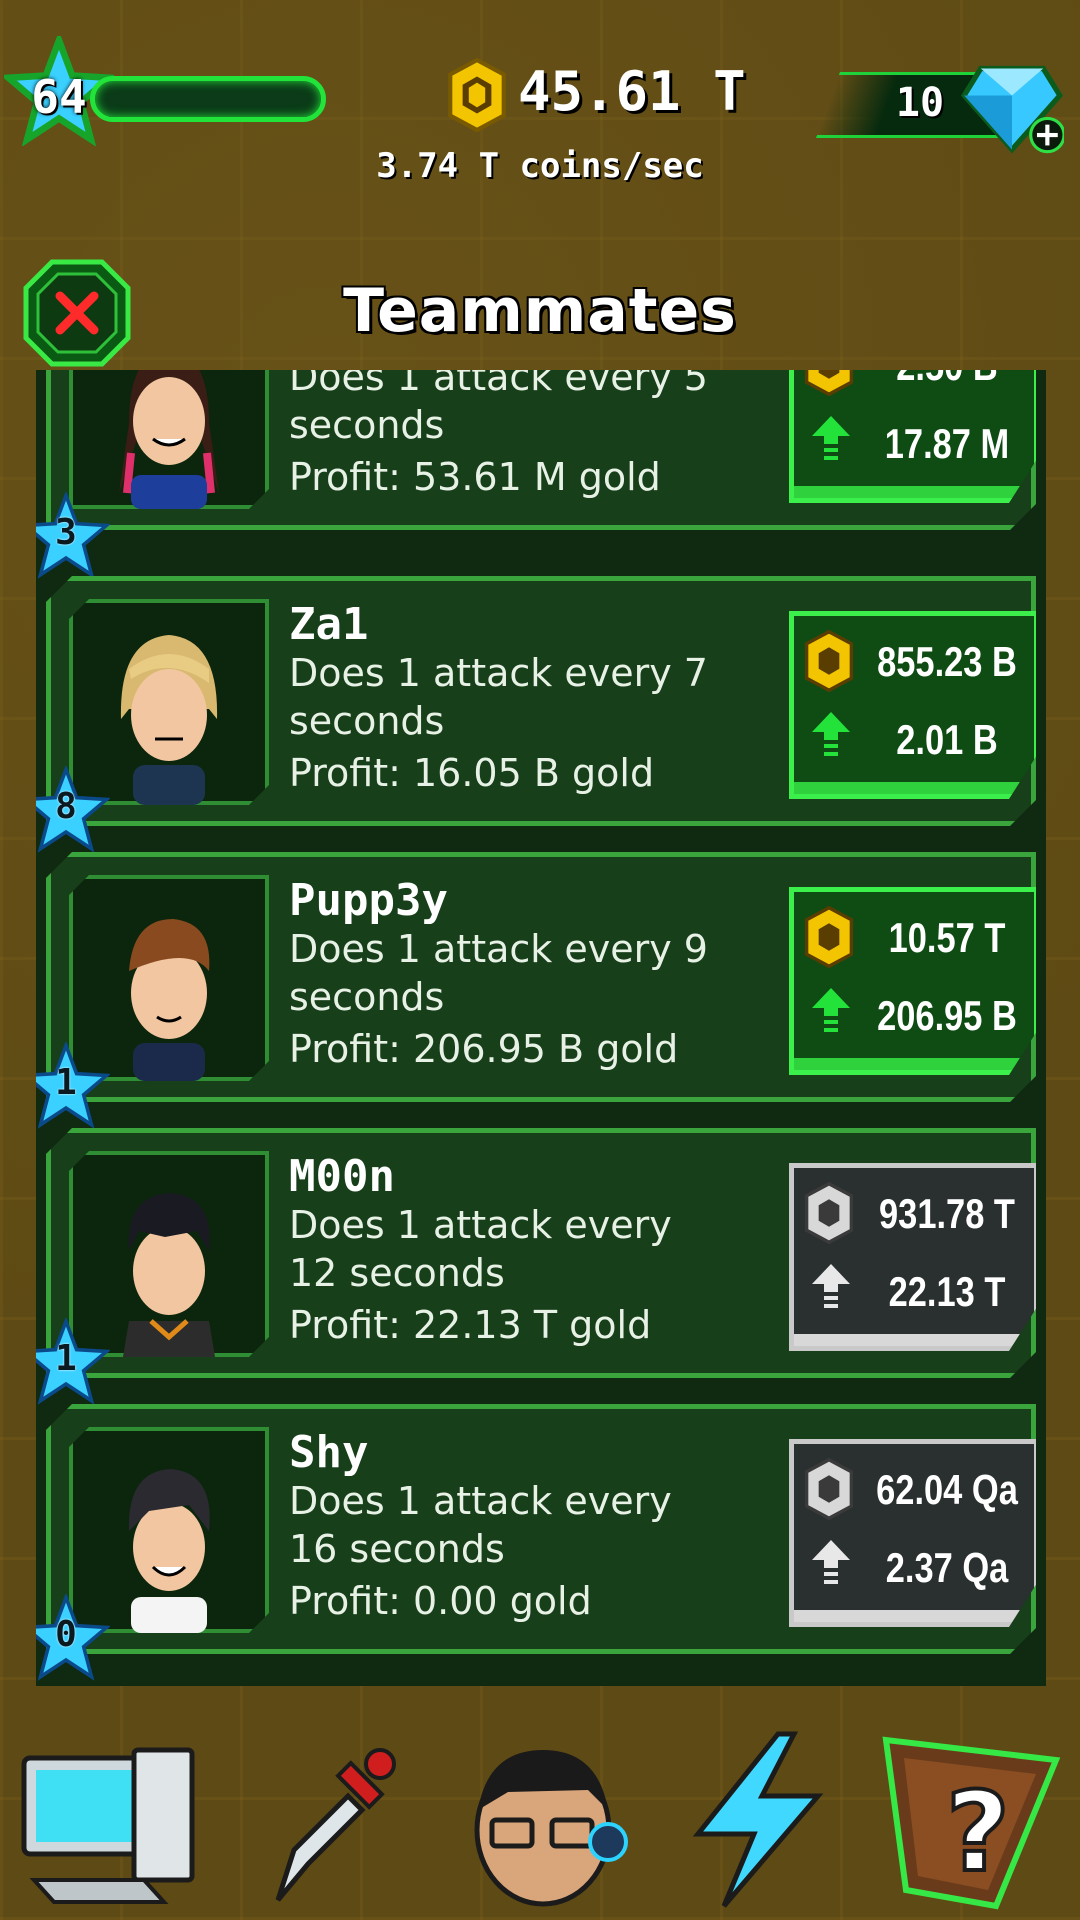 The height and width of the screenshot is (1920, 1080). What do you see at coordinates (947, 443) in the screenshot?
I see `upgrade-gain: 17.87 M` at bounding box center [947, 443].